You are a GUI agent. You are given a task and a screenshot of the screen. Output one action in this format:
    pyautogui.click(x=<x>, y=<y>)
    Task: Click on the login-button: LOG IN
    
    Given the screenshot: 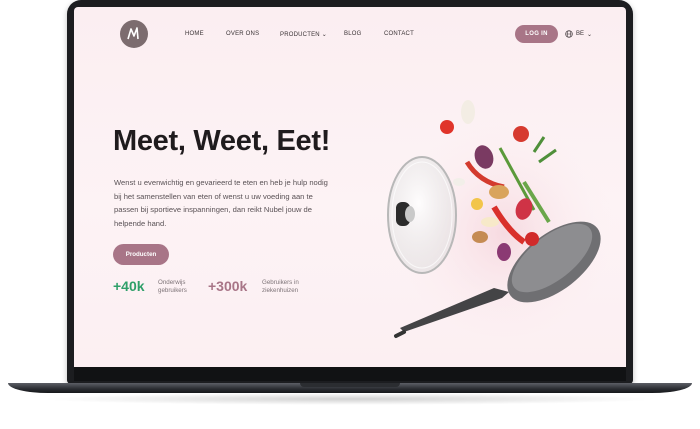 What is the action you would take?
    pyautogui.click(x=536, y=34)
    